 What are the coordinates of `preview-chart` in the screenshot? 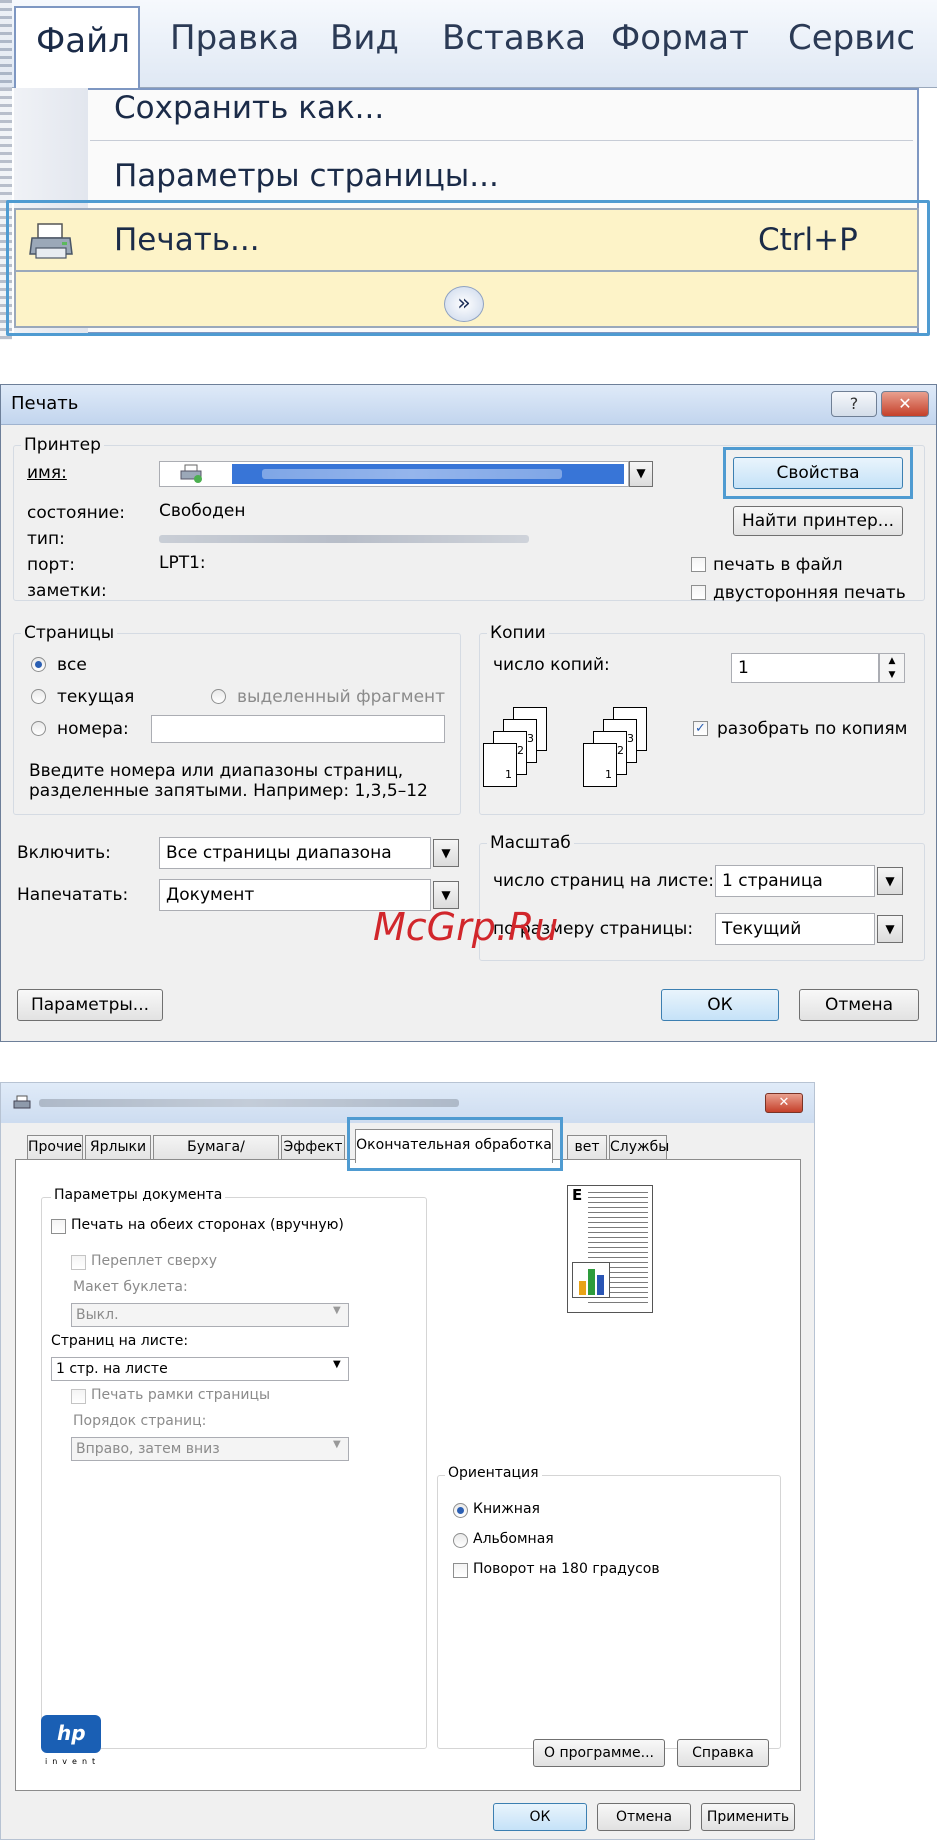 It's located at (591, 1280).